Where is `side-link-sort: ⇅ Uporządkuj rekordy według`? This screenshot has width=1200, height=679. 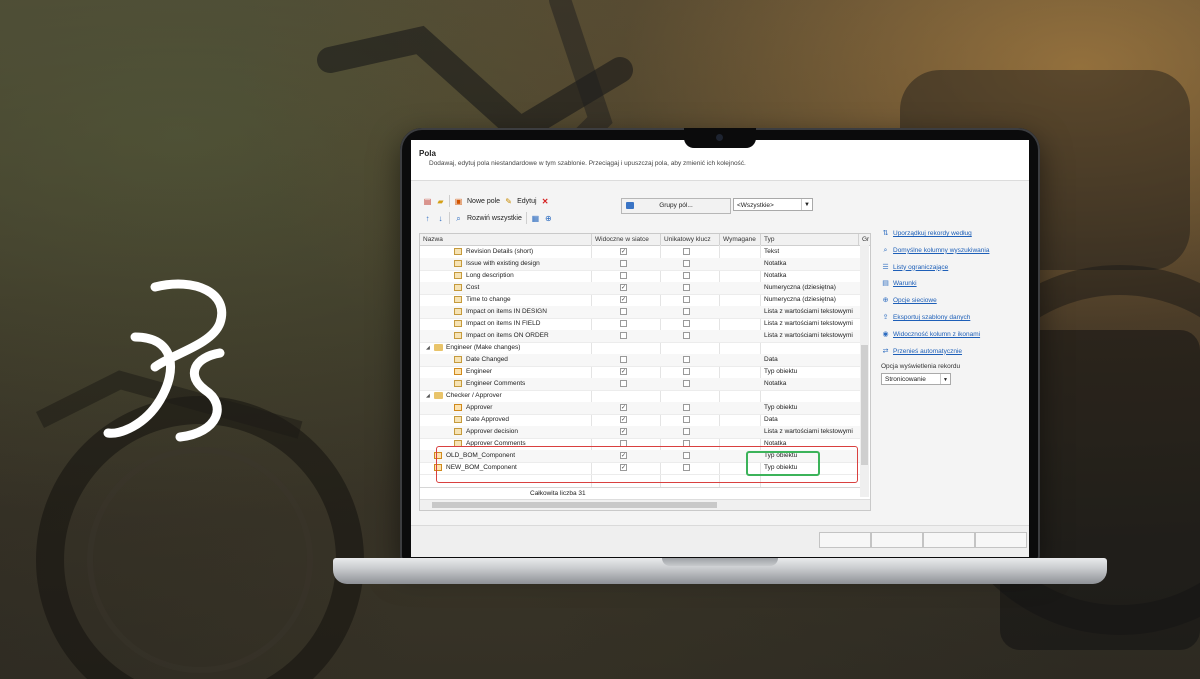 side-link-sort: ⇅ Uporządkuj rekordy według is located at coordinates (953, 236).